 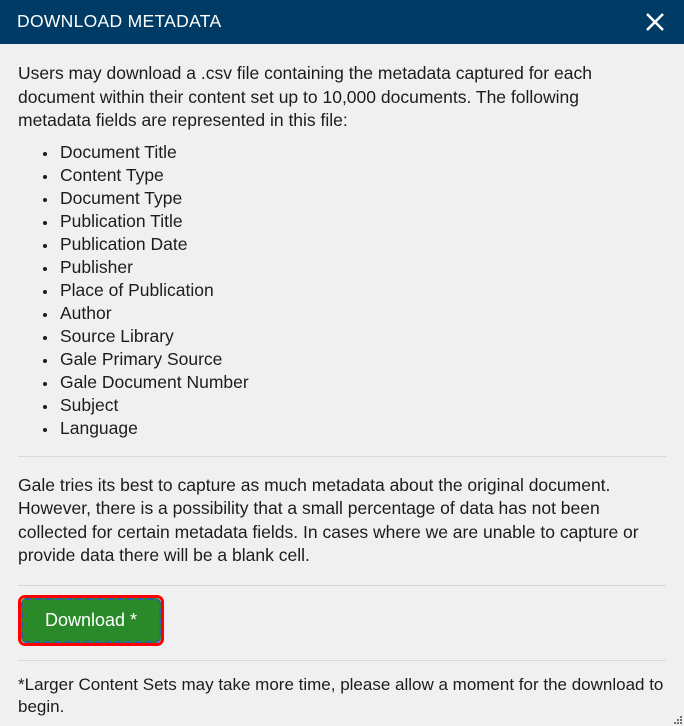 What do you see at coordinates (342, 616) in the screenshot?
I see `download-button-row: Download *` at bounding box center [342, 616].